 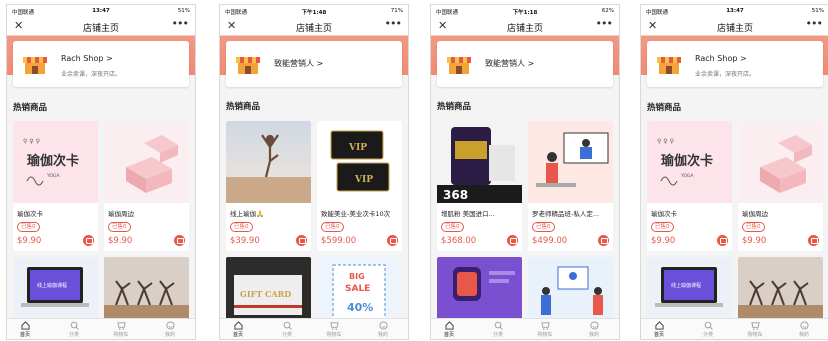 I want to click on teacher-image, so click(x=570, y=162).